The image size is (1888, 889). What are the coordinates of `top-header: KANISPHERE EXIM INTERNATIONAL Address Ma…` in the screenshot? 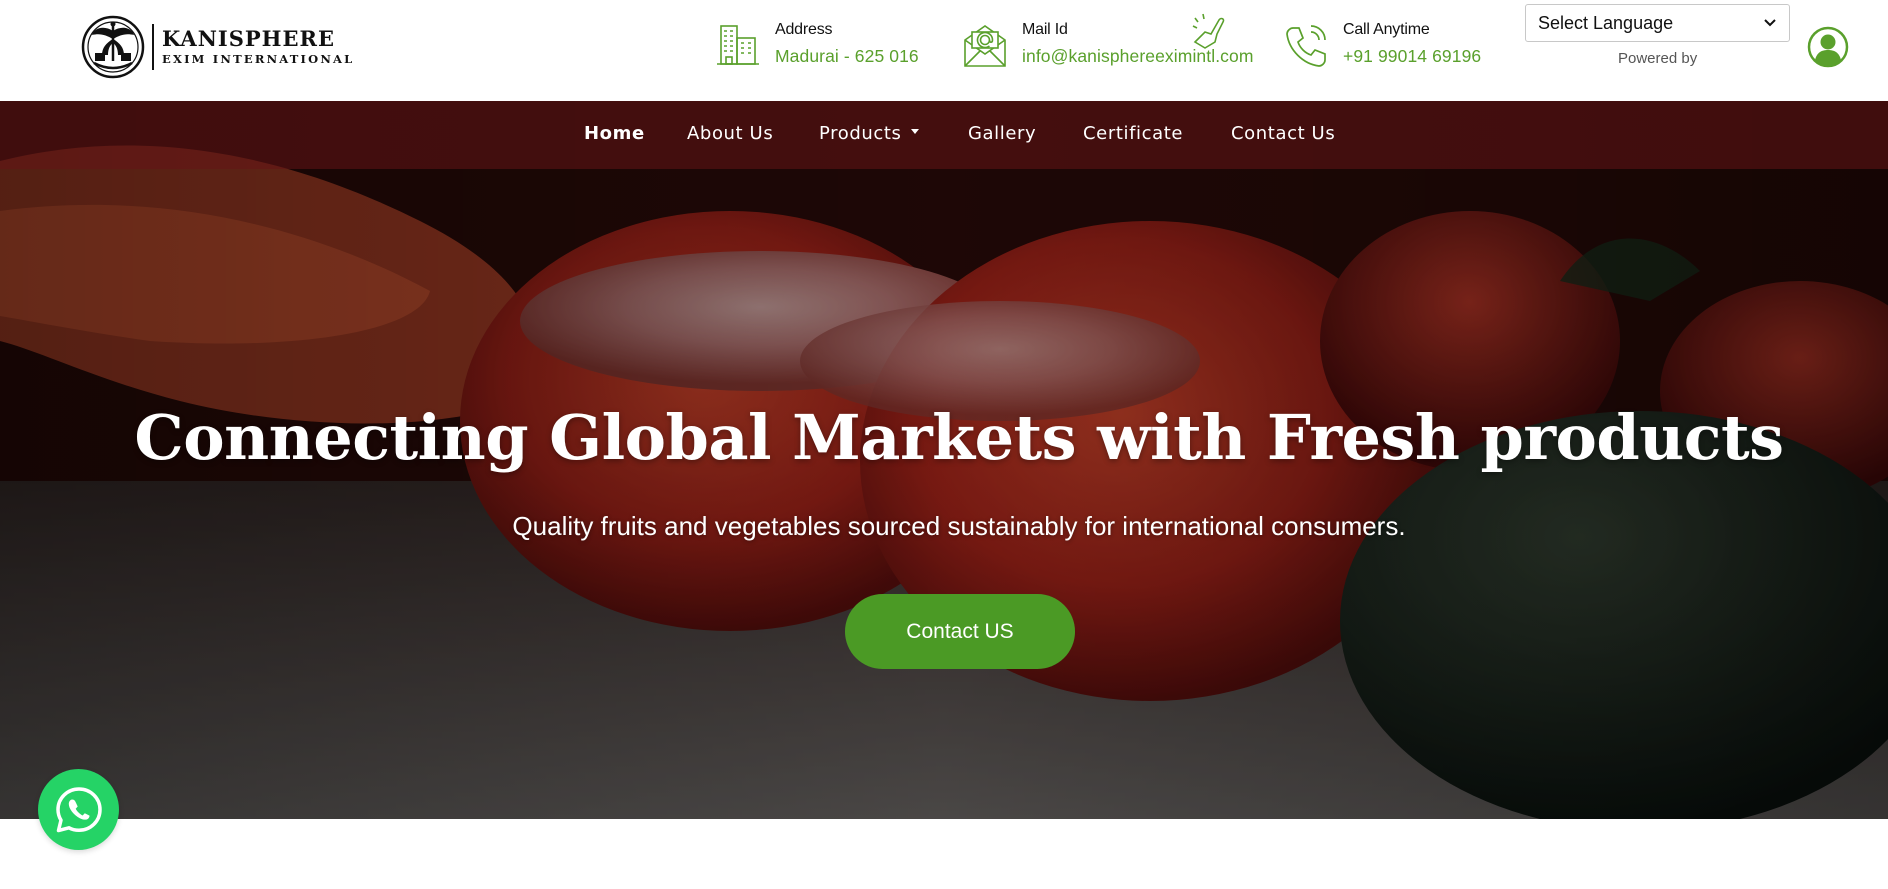 It's located at (944, 50).